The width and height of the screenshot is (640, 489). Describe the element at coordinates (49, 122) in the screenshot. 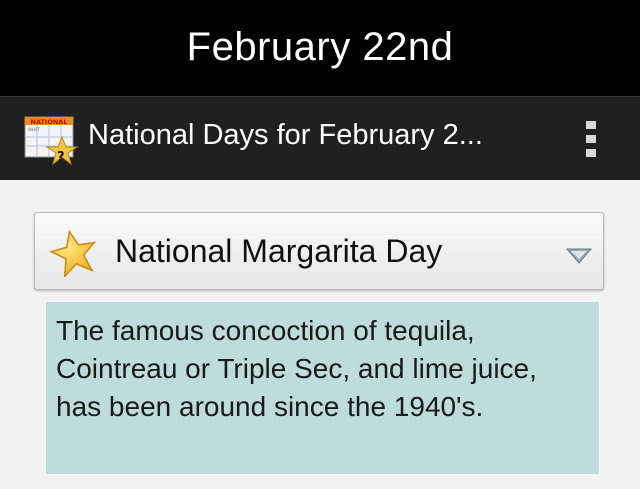

I see `app-icon-label: NATIONAL` at that location.